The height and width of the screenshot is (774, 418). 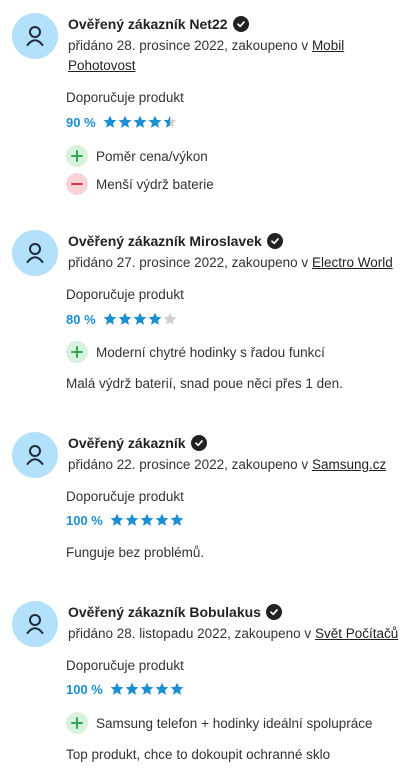 I want to click on con-text: Menší výdrž baterie, so click(x=155, y=184).